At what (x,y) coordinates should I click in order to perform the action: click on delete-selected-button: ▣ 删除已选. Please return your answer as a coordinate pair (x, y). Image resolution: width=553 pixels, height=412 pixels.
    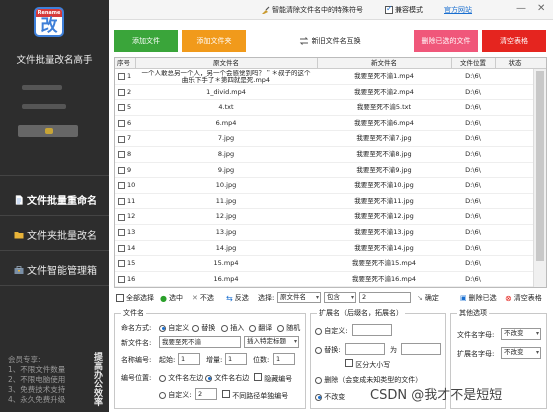
    Looking at the image, I should click on (478, 298).